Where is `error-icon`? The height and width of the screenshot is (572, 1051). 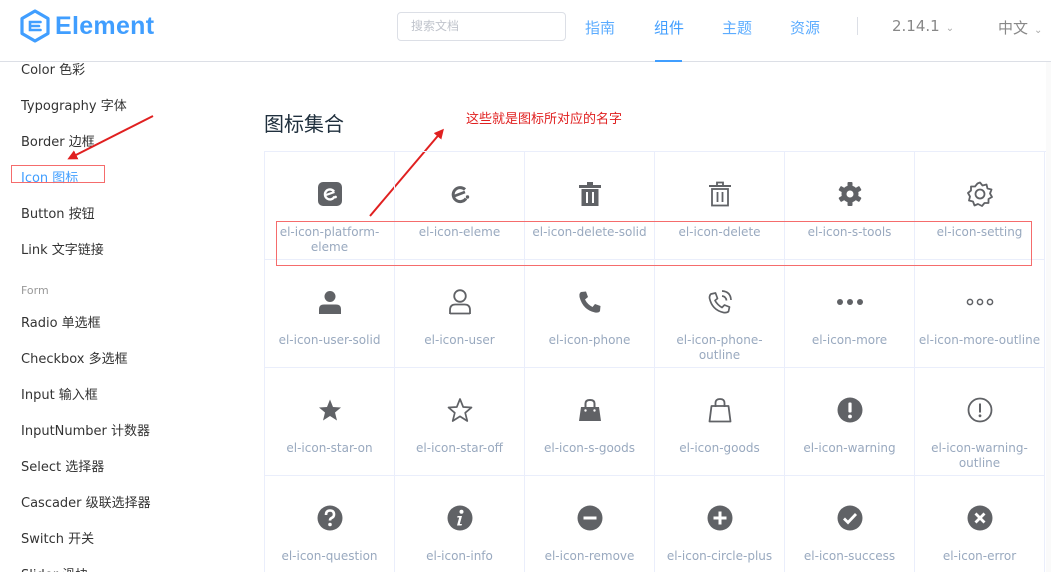 error-icon is located at coordinates (979, 518).